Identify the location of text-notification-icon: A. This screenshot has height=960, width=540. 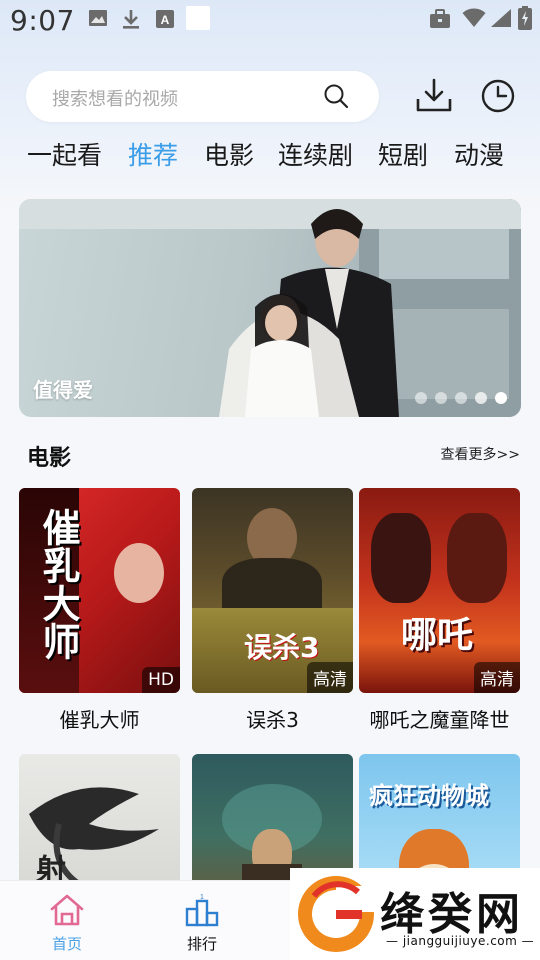
(165, 19).